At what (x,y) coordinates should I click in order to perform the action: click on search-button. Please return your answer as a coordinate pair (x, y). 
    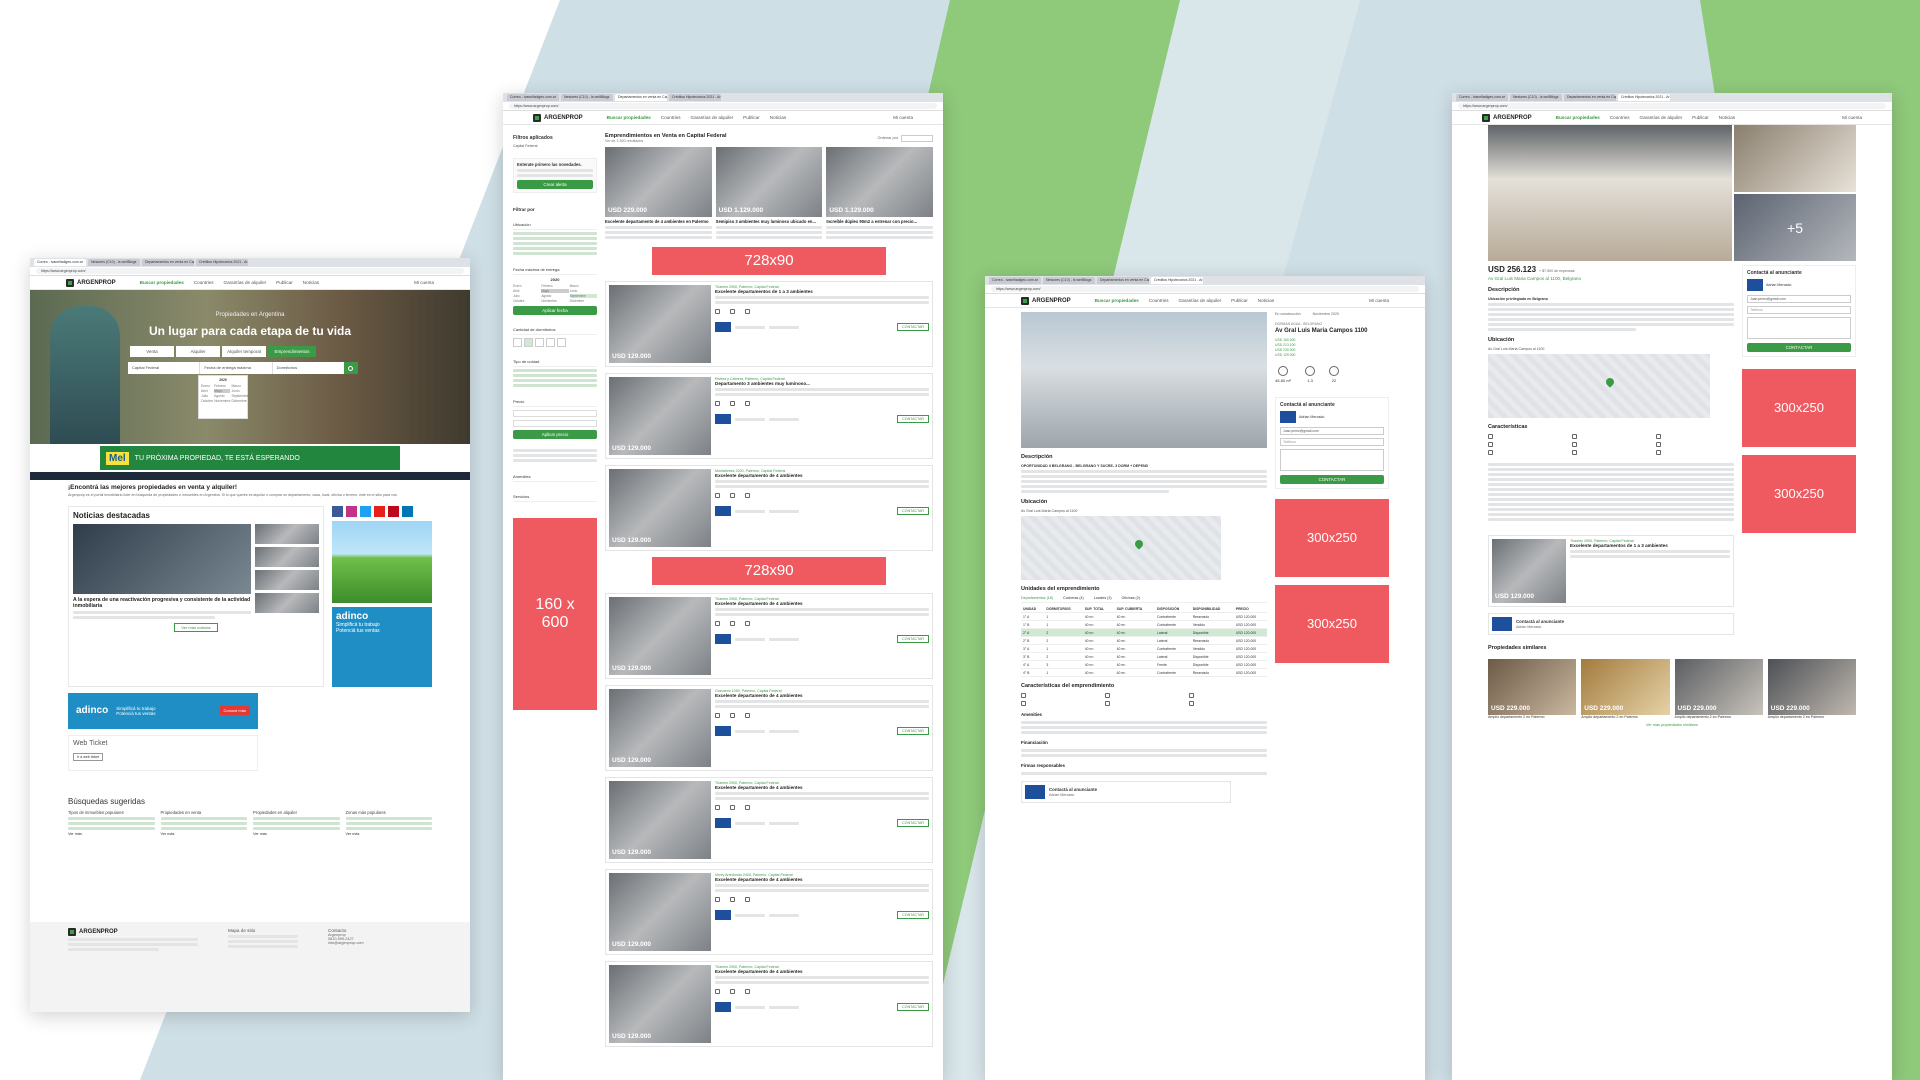
    Looking at the image, I should click on (350, 368).